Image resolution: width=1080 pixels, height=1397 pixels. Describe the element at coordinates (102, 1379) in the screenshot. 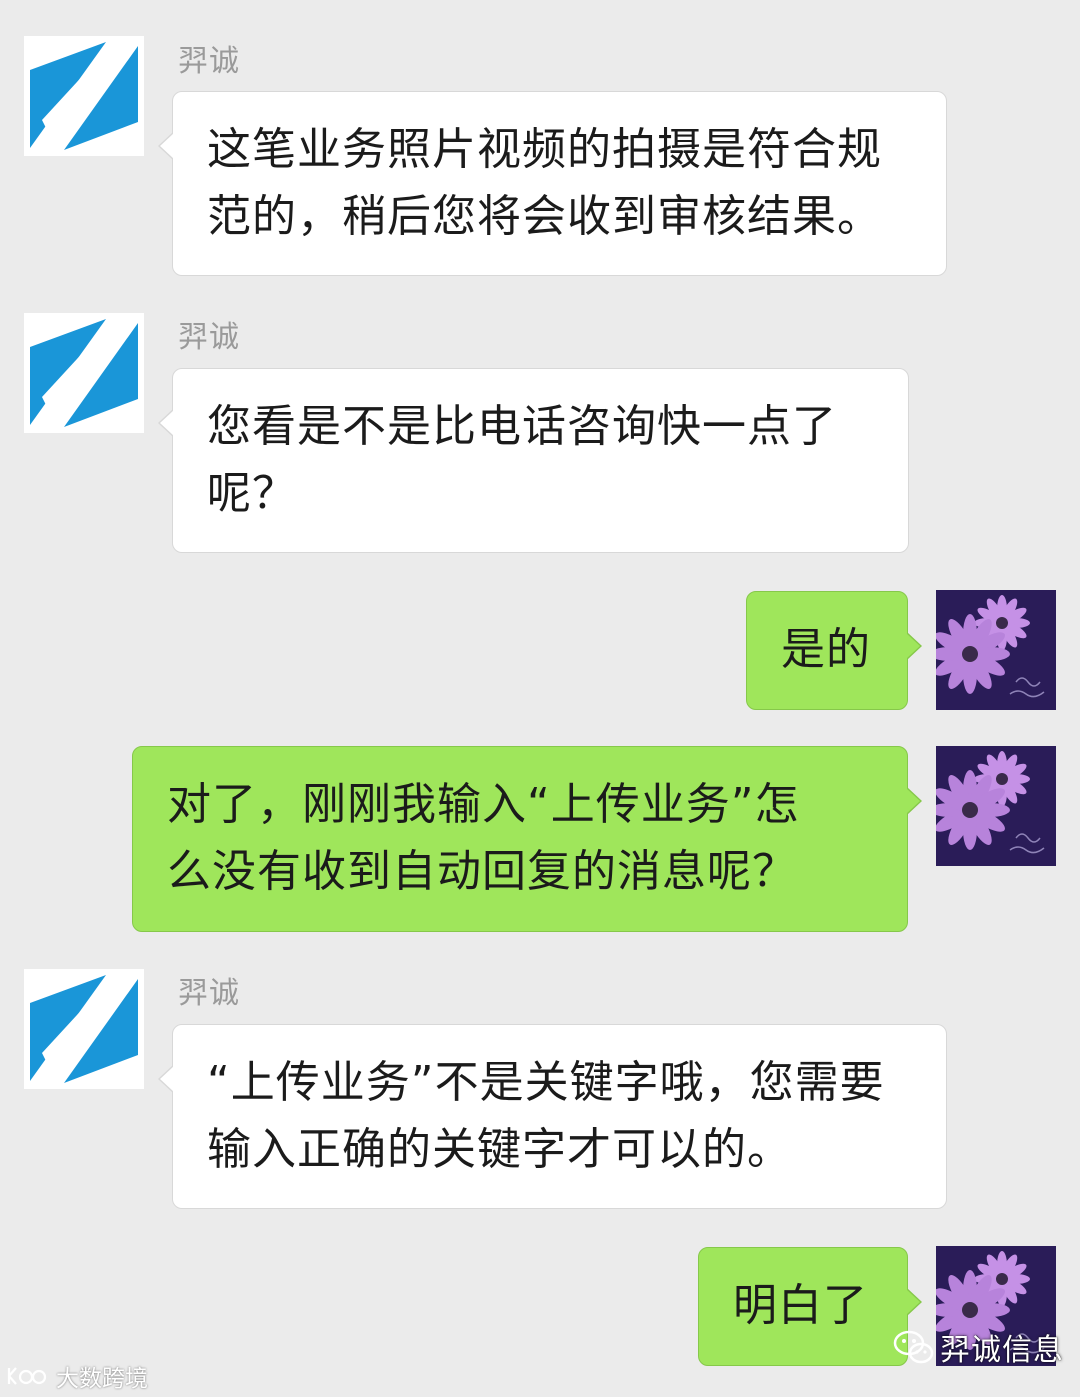

I see `source-mark-text: 大数跨境` at that location.